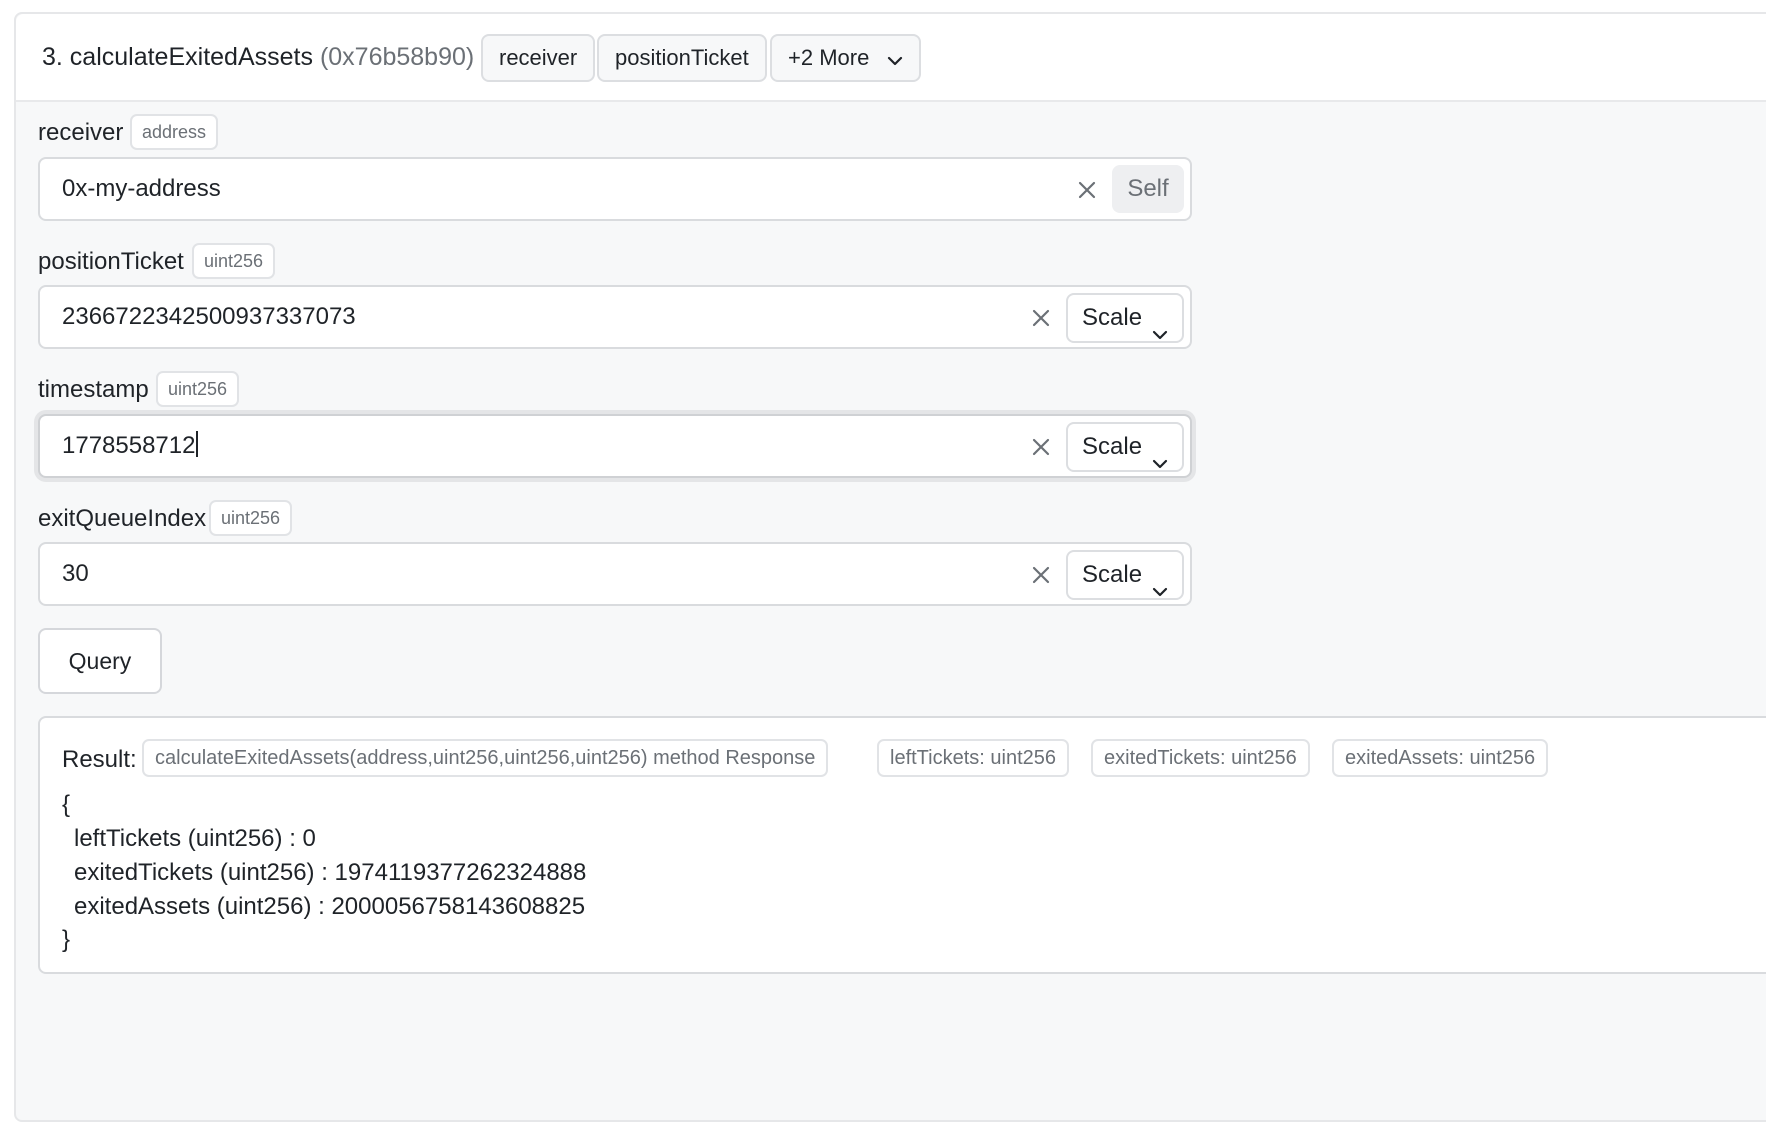  What do you see at coordinates (75, 573) in the screenshot?
I see `exitqueueindex-input-value: 30` at bounding box center [75, 573].